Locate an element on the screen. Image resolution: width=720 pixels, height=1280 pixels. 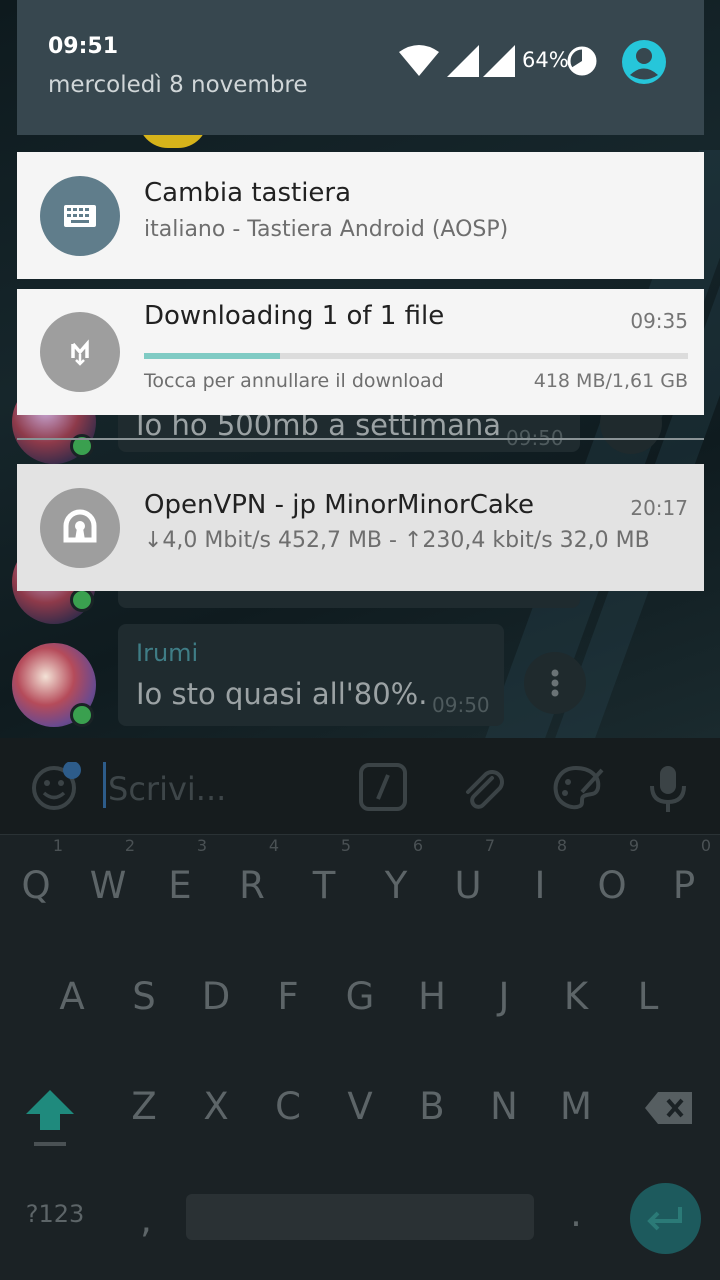
key-s: S is located at coordinates (144, 996).